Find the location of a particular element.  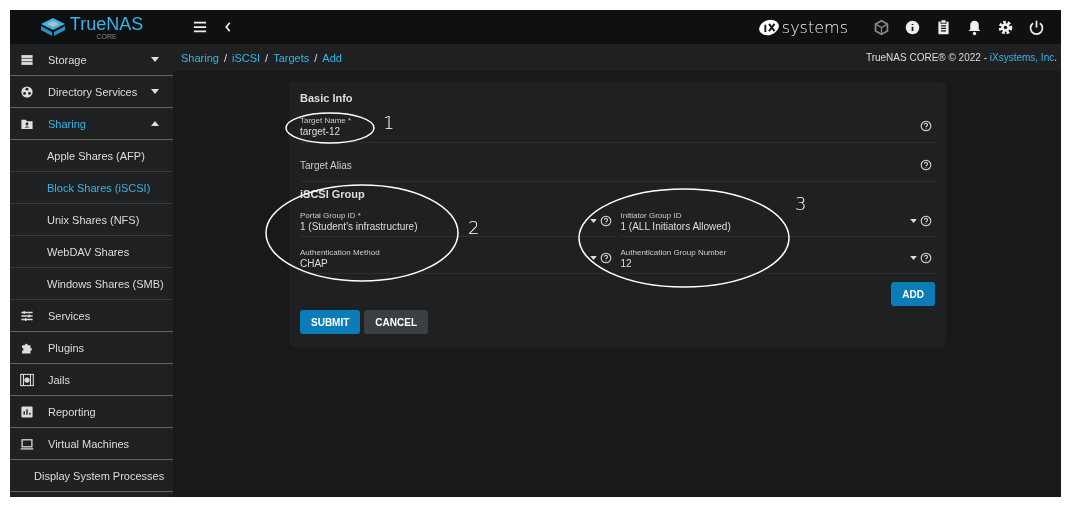

text-field: Target Alias is located at coordinates (450, 165).